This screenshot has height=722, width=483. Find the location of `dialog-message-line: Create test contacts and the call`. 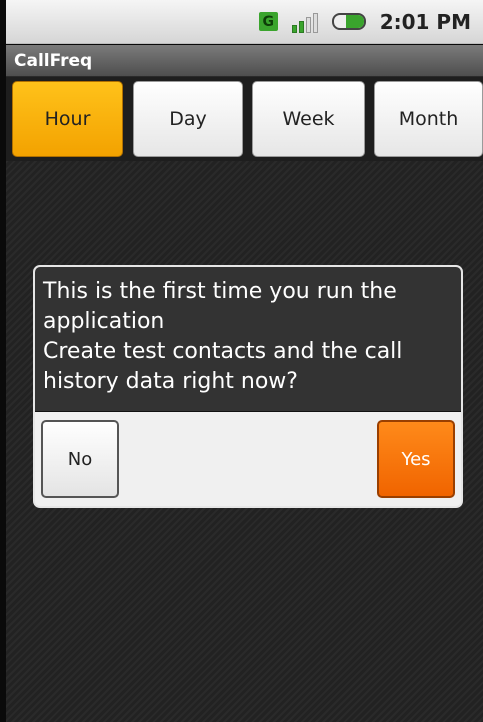

dialog-message-line: Create test contacts and the call is located at coordinates (223, 351).